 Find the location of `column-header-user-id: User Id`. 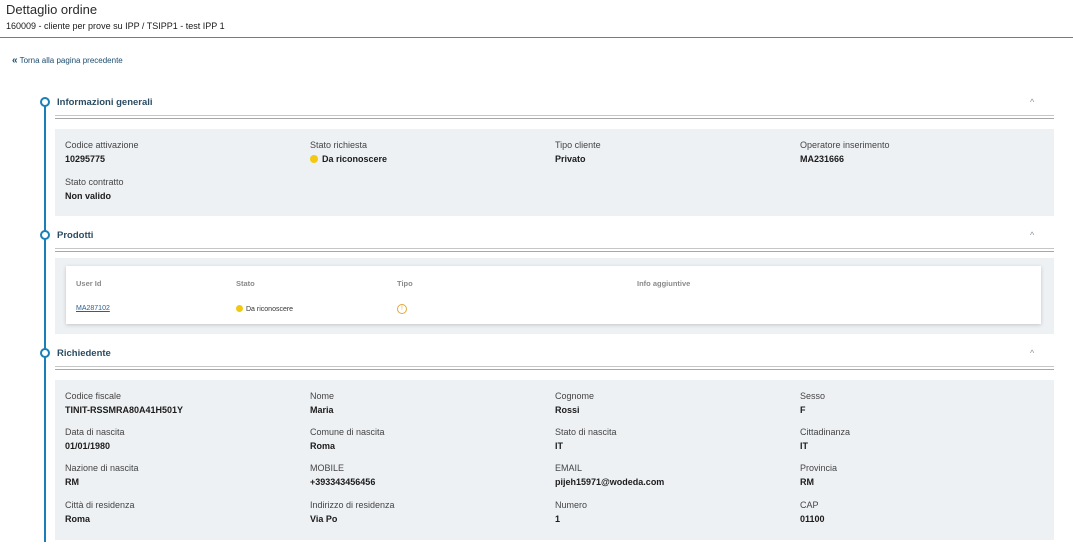

column-header-user-id: User Id is located at coordinates (89, 283).